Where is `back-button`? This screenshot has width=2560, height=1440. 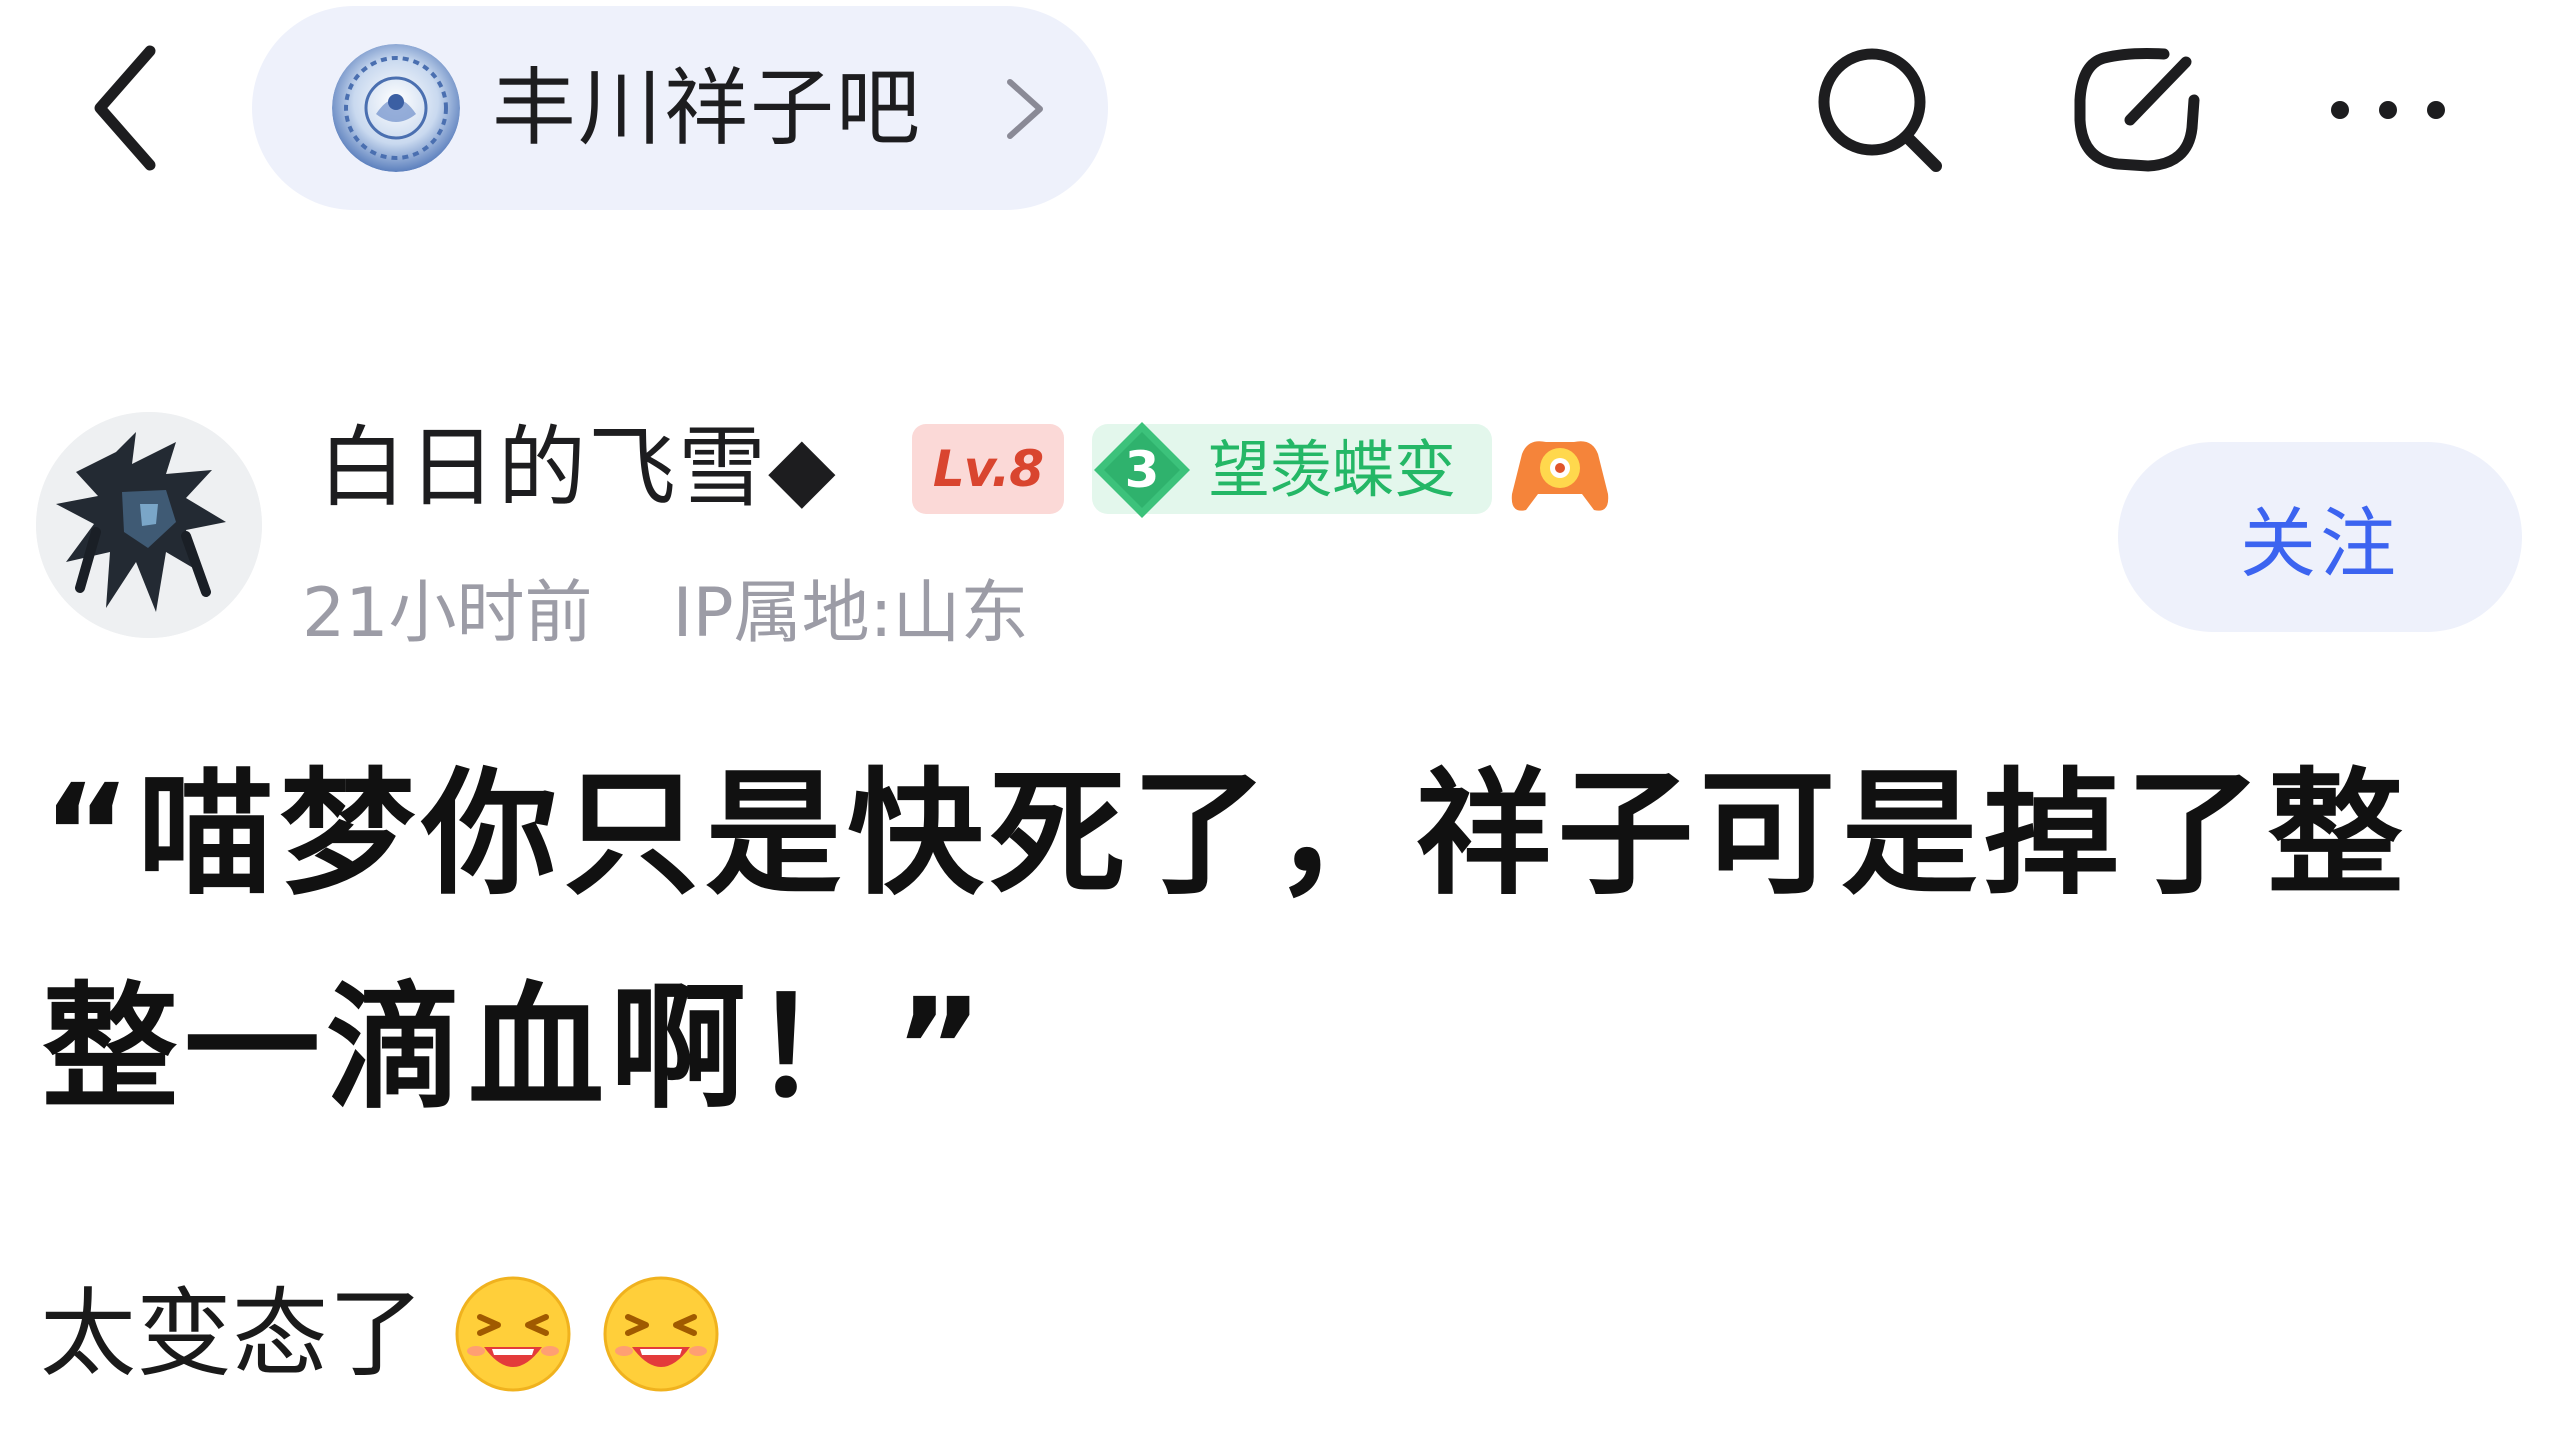
back-button is located at coordinates (125, 108).